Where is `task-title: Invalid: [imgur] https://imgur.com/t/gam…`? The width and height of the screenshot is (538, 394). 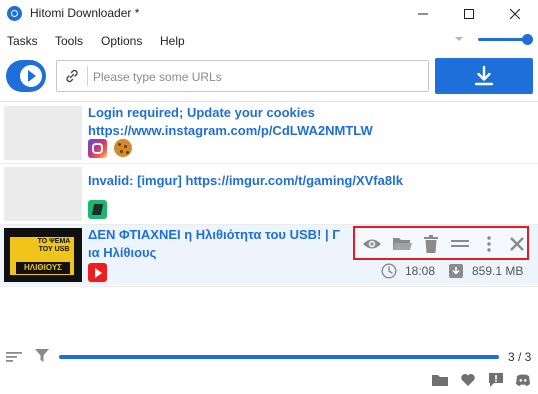
task-title: Invalid: [imgur] https://imgur.com/t/gam… is located at coordinates (245, 180).